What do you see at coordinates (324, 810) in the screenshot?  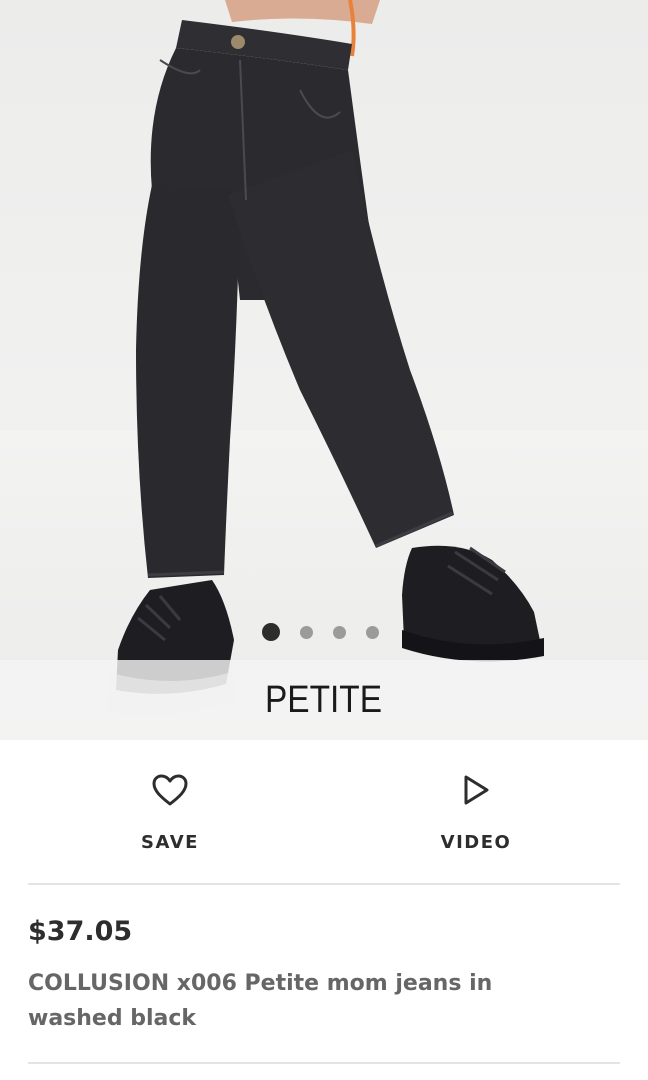 I see `action-row: SAVE VIDEO` at bounding box center [324, 810].